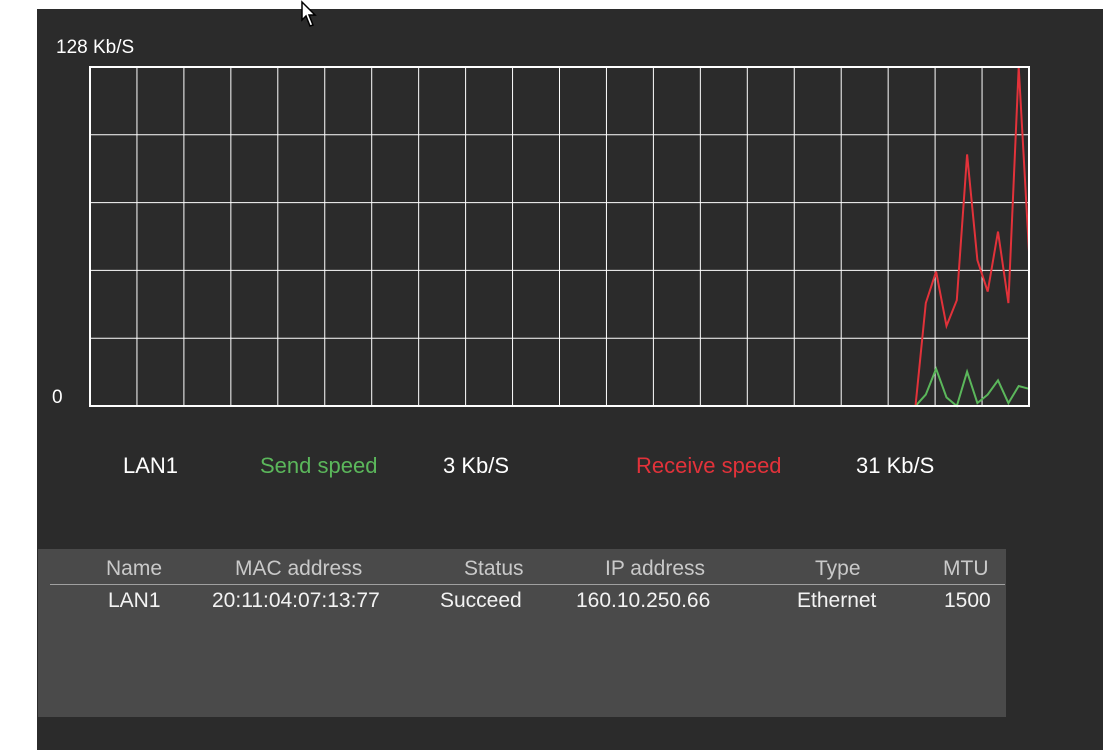  Describe the element at coordinates (709, 465) in the screenshot. I see `legend-receive-label: Receive speed` at that location.